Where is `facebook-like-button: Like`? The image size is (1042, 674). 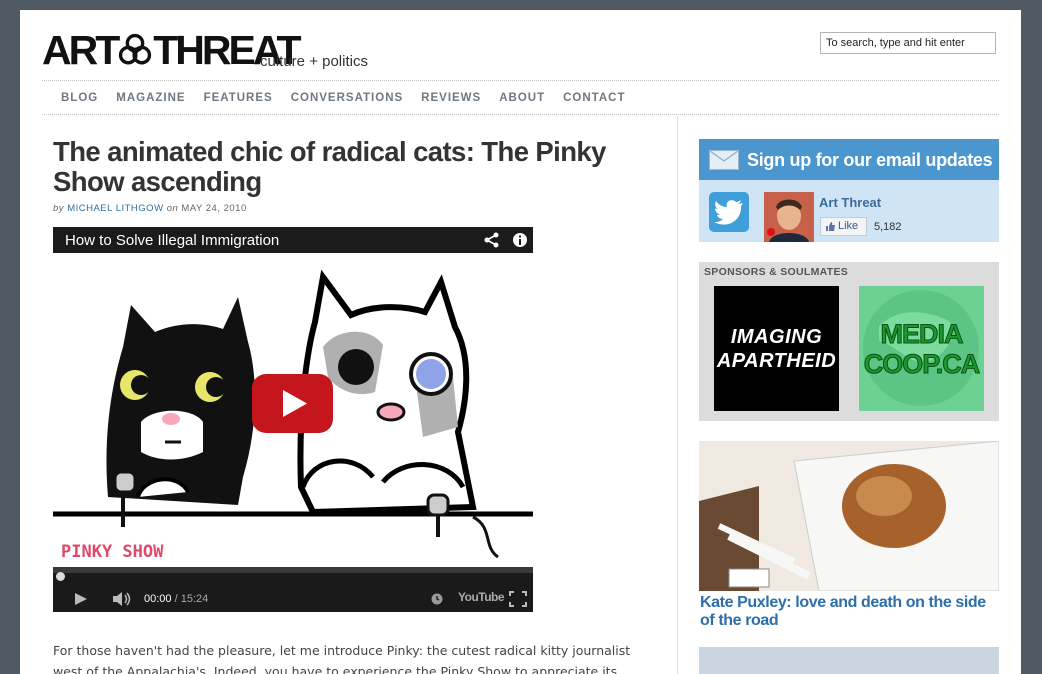 facebook-like-button: Like is located at coordinates (843, 226).